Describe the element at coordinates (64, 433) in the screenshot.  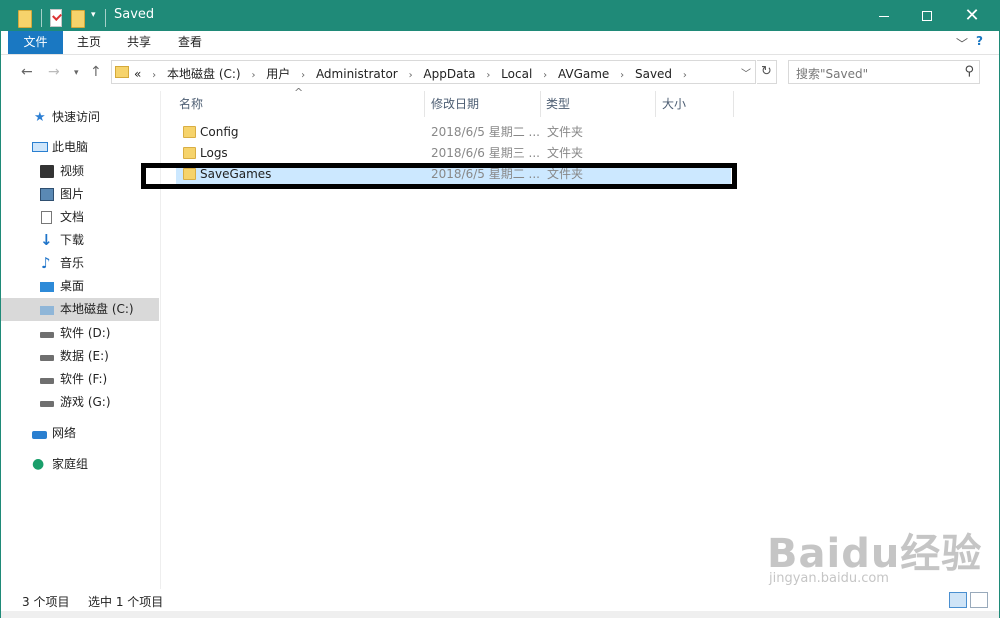
I see `sidebar-item-label: 网络` at that location.